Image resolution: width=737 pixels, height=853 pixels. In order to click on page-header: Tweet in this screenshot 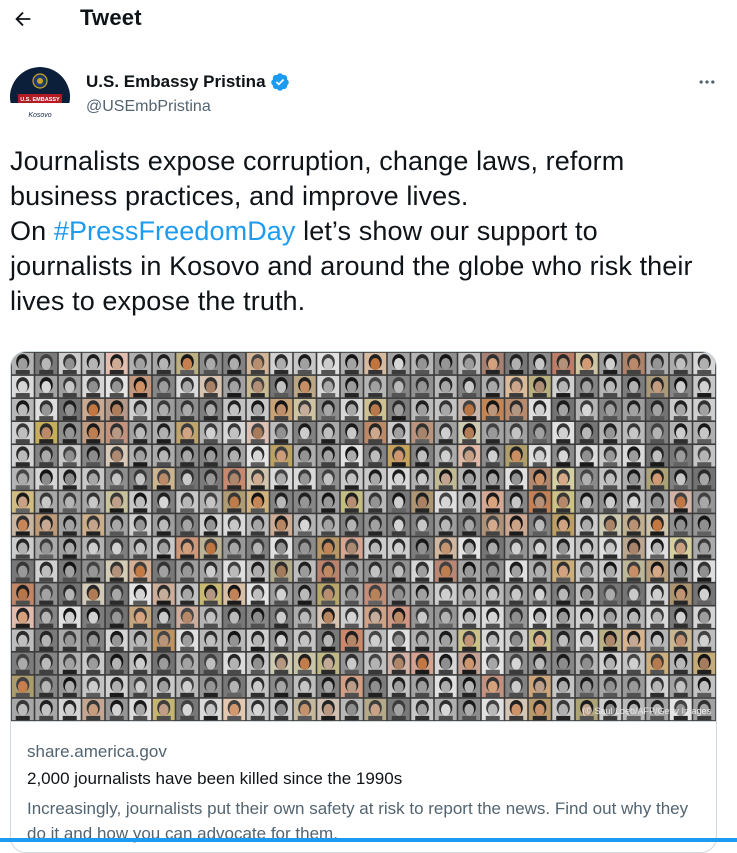, I will do `click(368, 20)`.